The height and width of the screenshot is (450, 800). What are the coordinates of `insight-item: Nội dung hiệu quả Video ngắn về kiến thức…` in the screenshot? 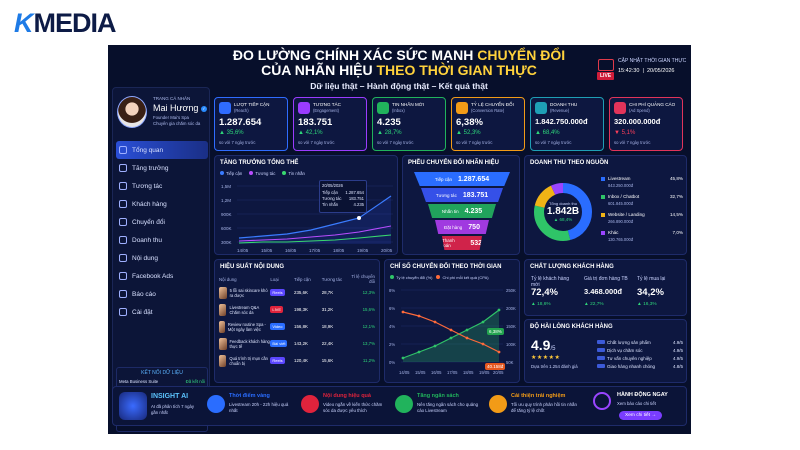 It's located at (346, 407).